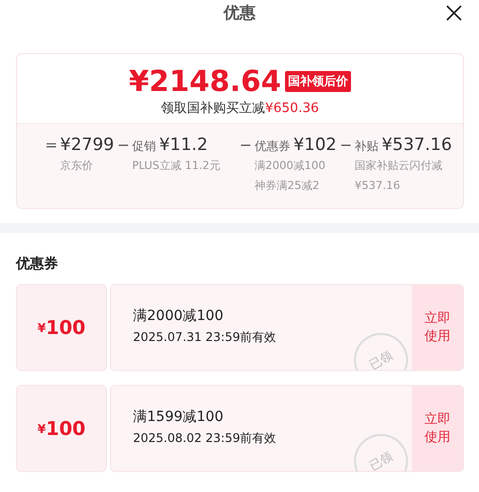  Describe the element at coordinates (240, 108) in the screenshot. I see `saving-summary: 领取国补购买立减¥650.36` at that location.